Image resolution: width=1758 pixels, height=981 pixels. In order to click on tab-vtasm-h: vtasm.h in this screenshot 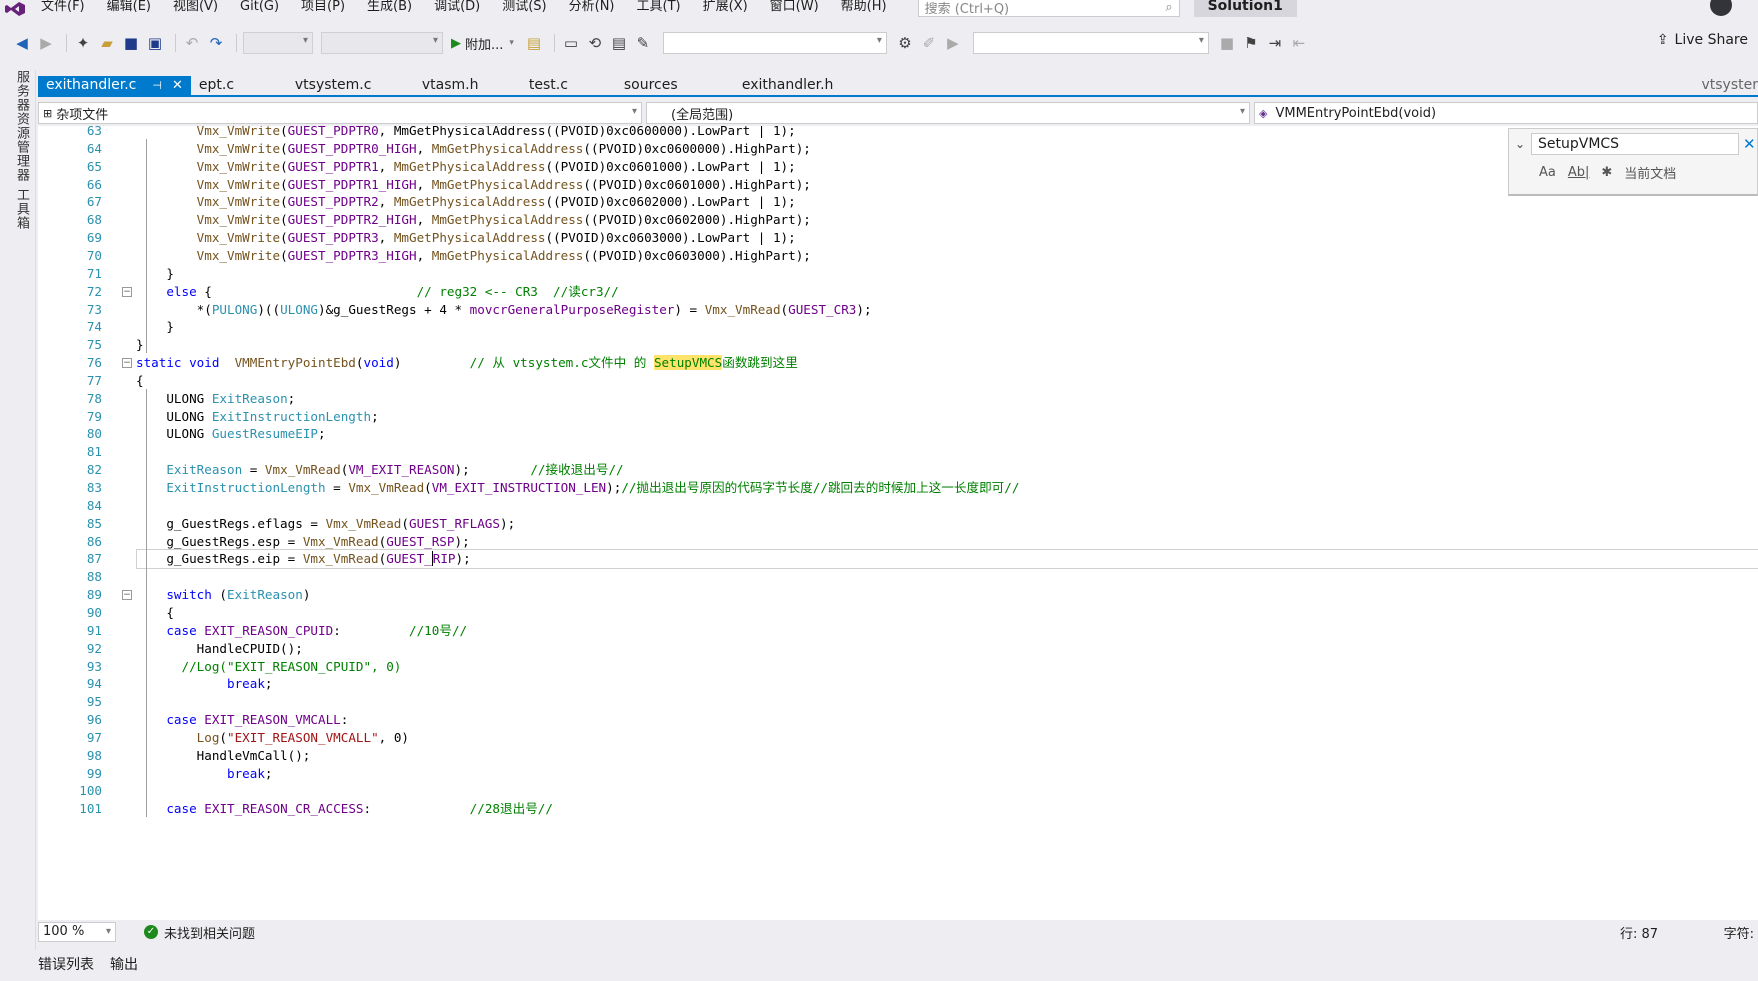, I will do `click(467, 85)`.